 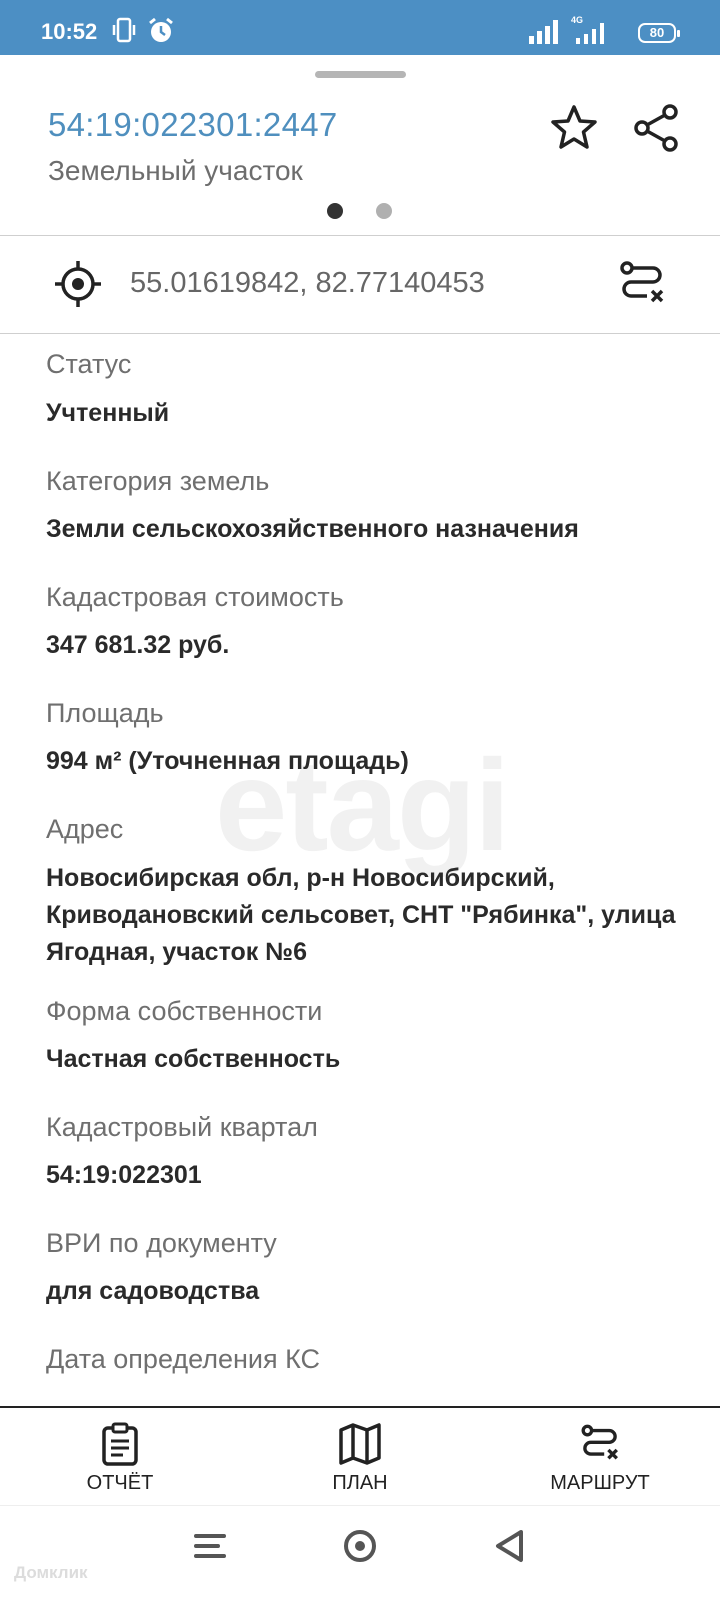 What do you see at coordinates (85, 829) in the screenshot?
I see `field-label-address: Адрес` at bounding box center [85, 829].